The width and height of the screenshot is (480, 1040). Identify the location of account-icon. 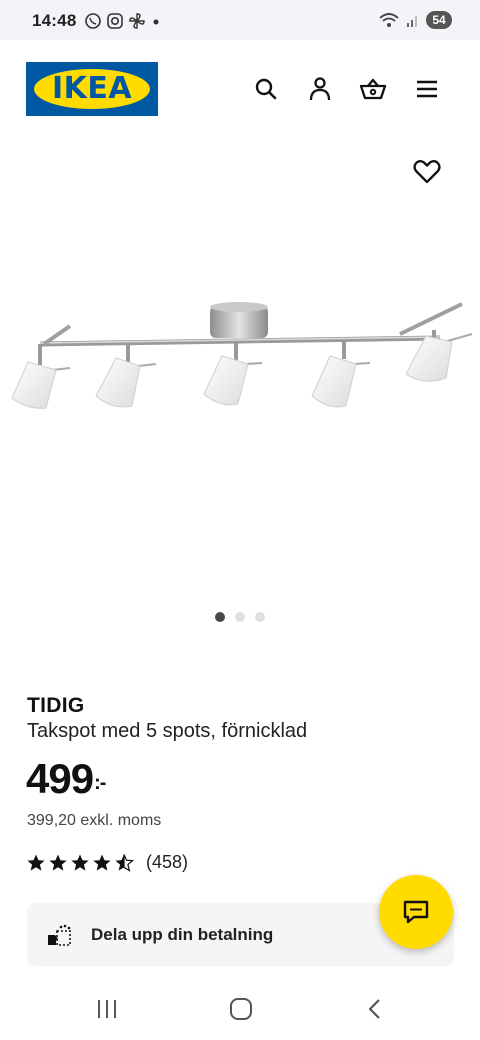
(320, 89).